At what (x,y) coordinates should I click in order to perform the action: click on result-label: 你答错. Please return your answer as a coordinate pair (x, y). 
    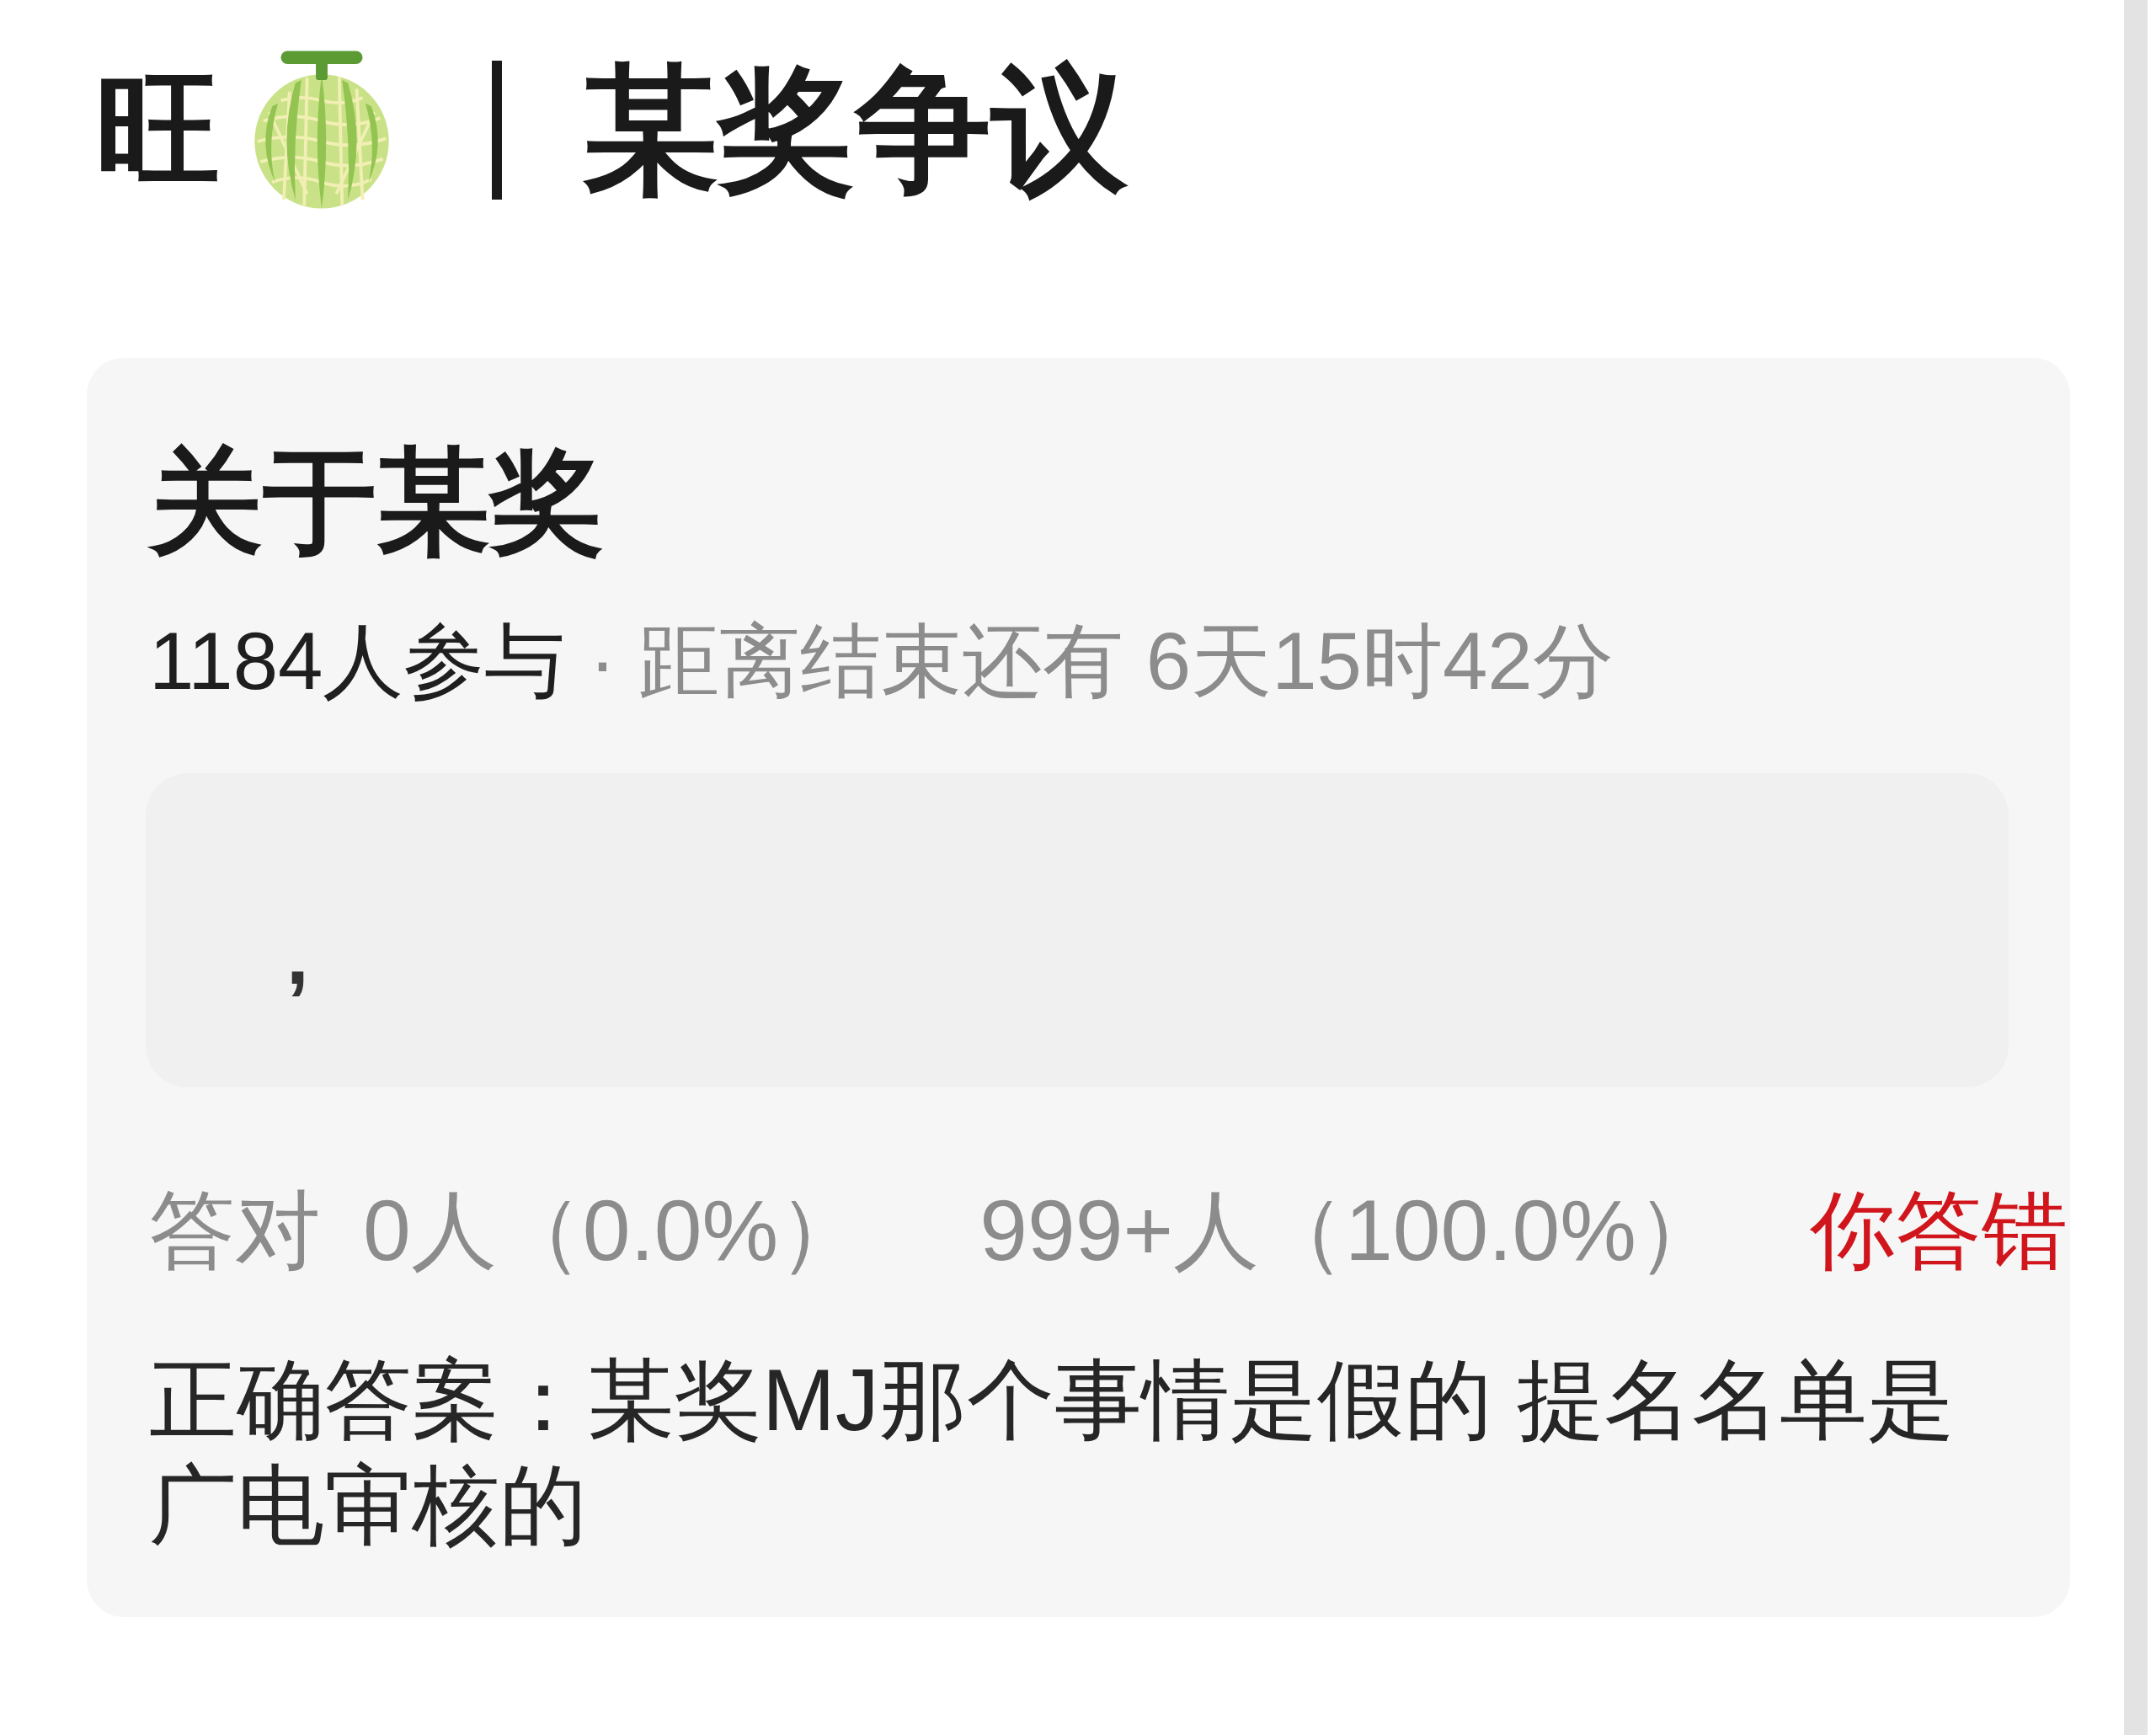
    Looking at the image, I should click on (1939, 1231).